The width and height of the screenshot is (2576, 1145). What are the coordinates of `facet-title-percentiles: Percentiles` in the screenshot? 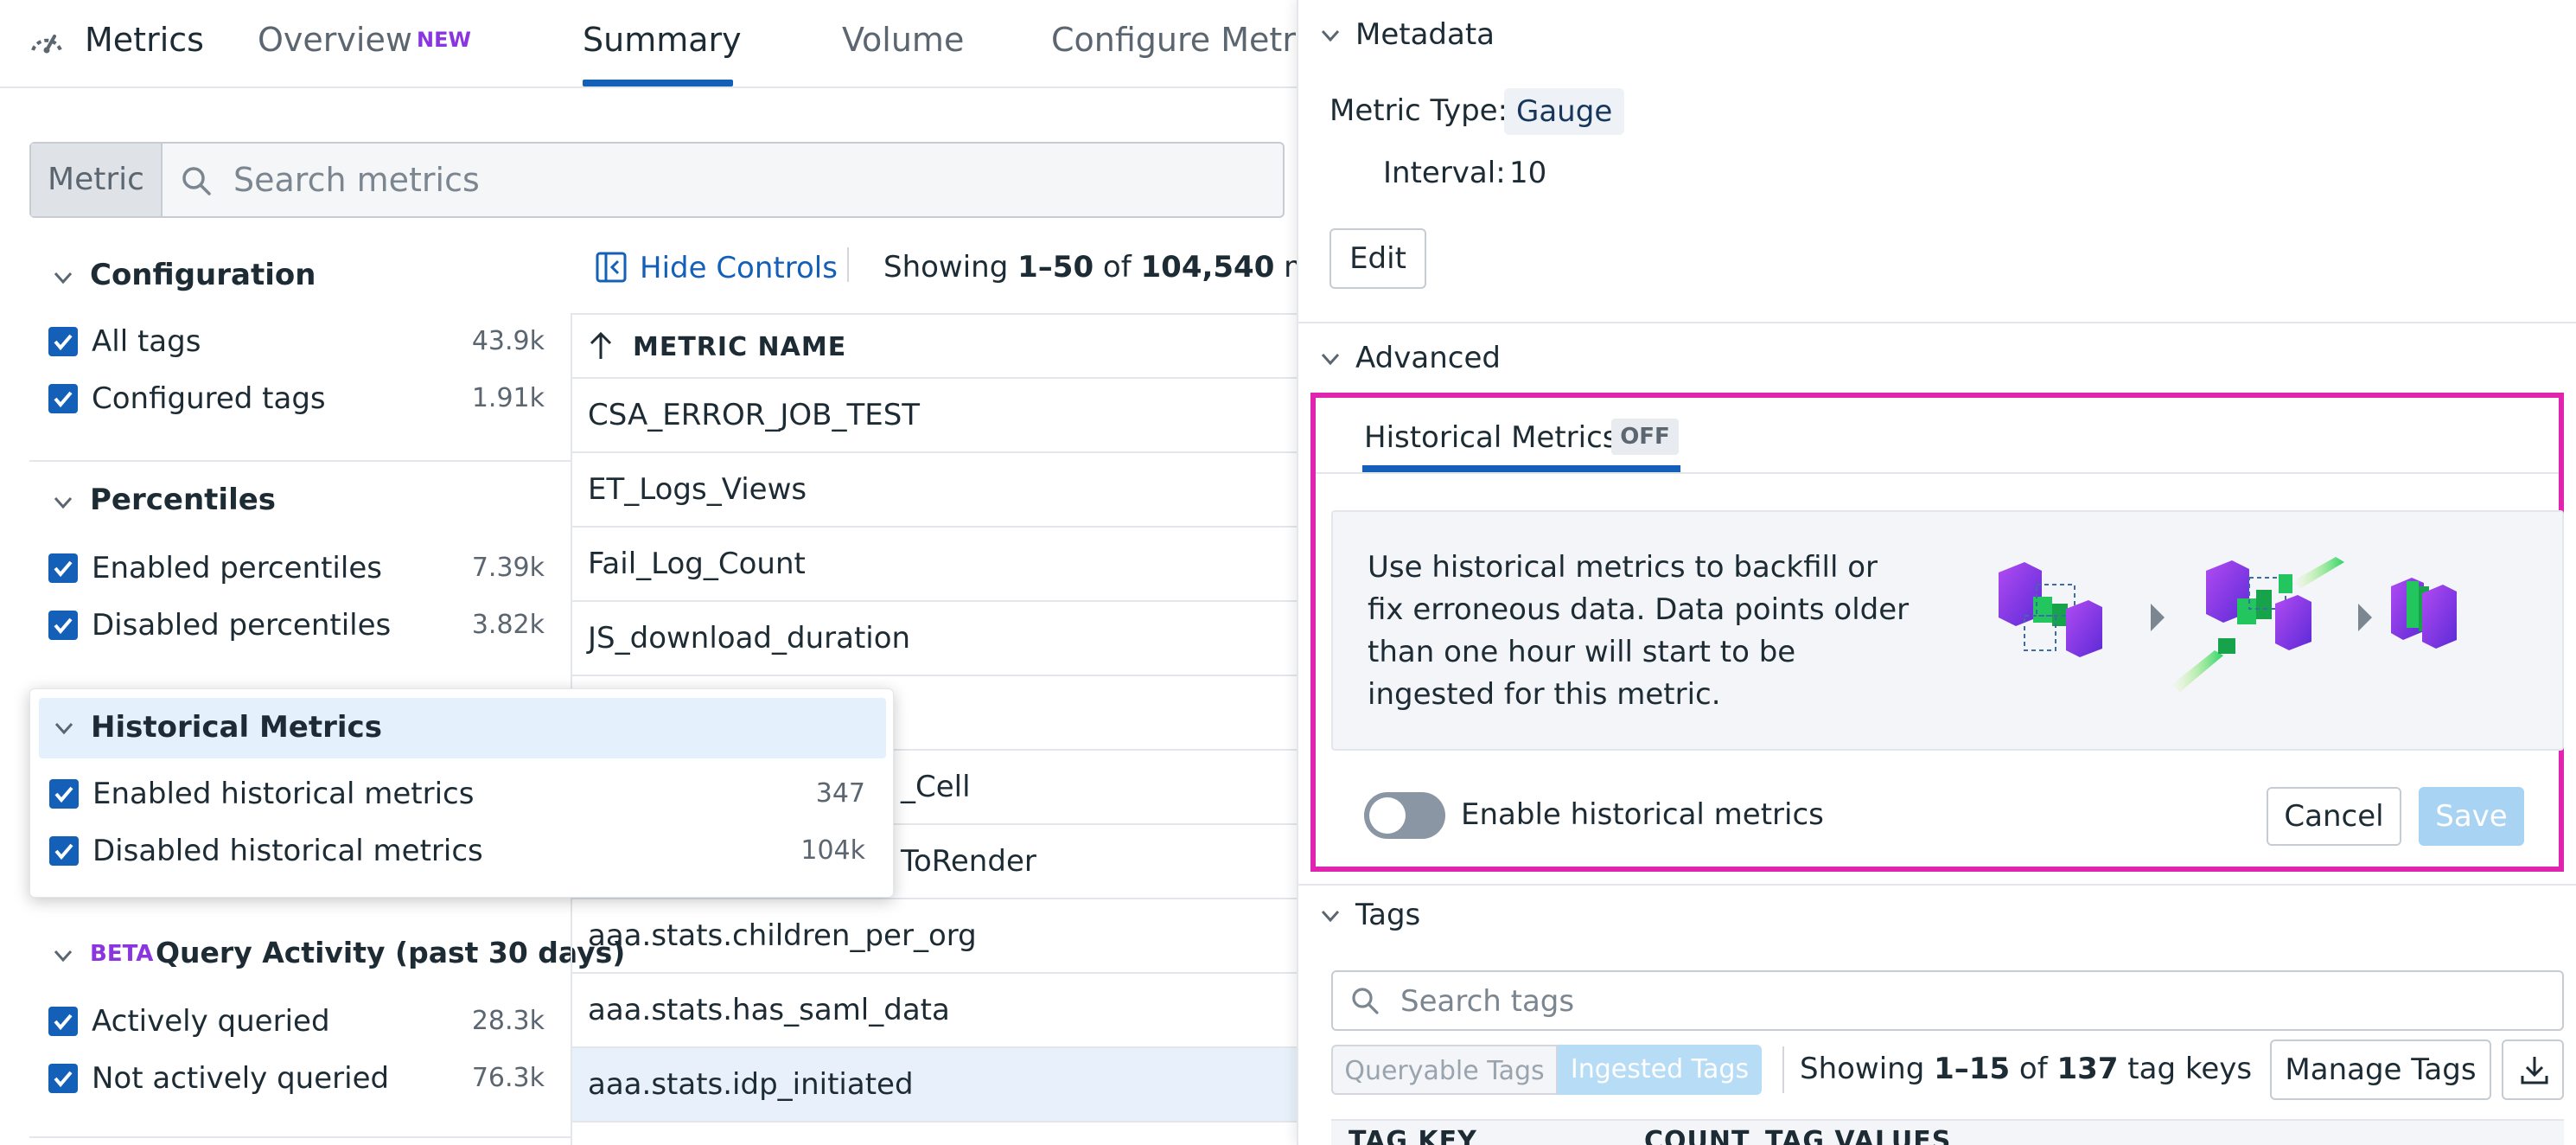 It's located at (183, 500).